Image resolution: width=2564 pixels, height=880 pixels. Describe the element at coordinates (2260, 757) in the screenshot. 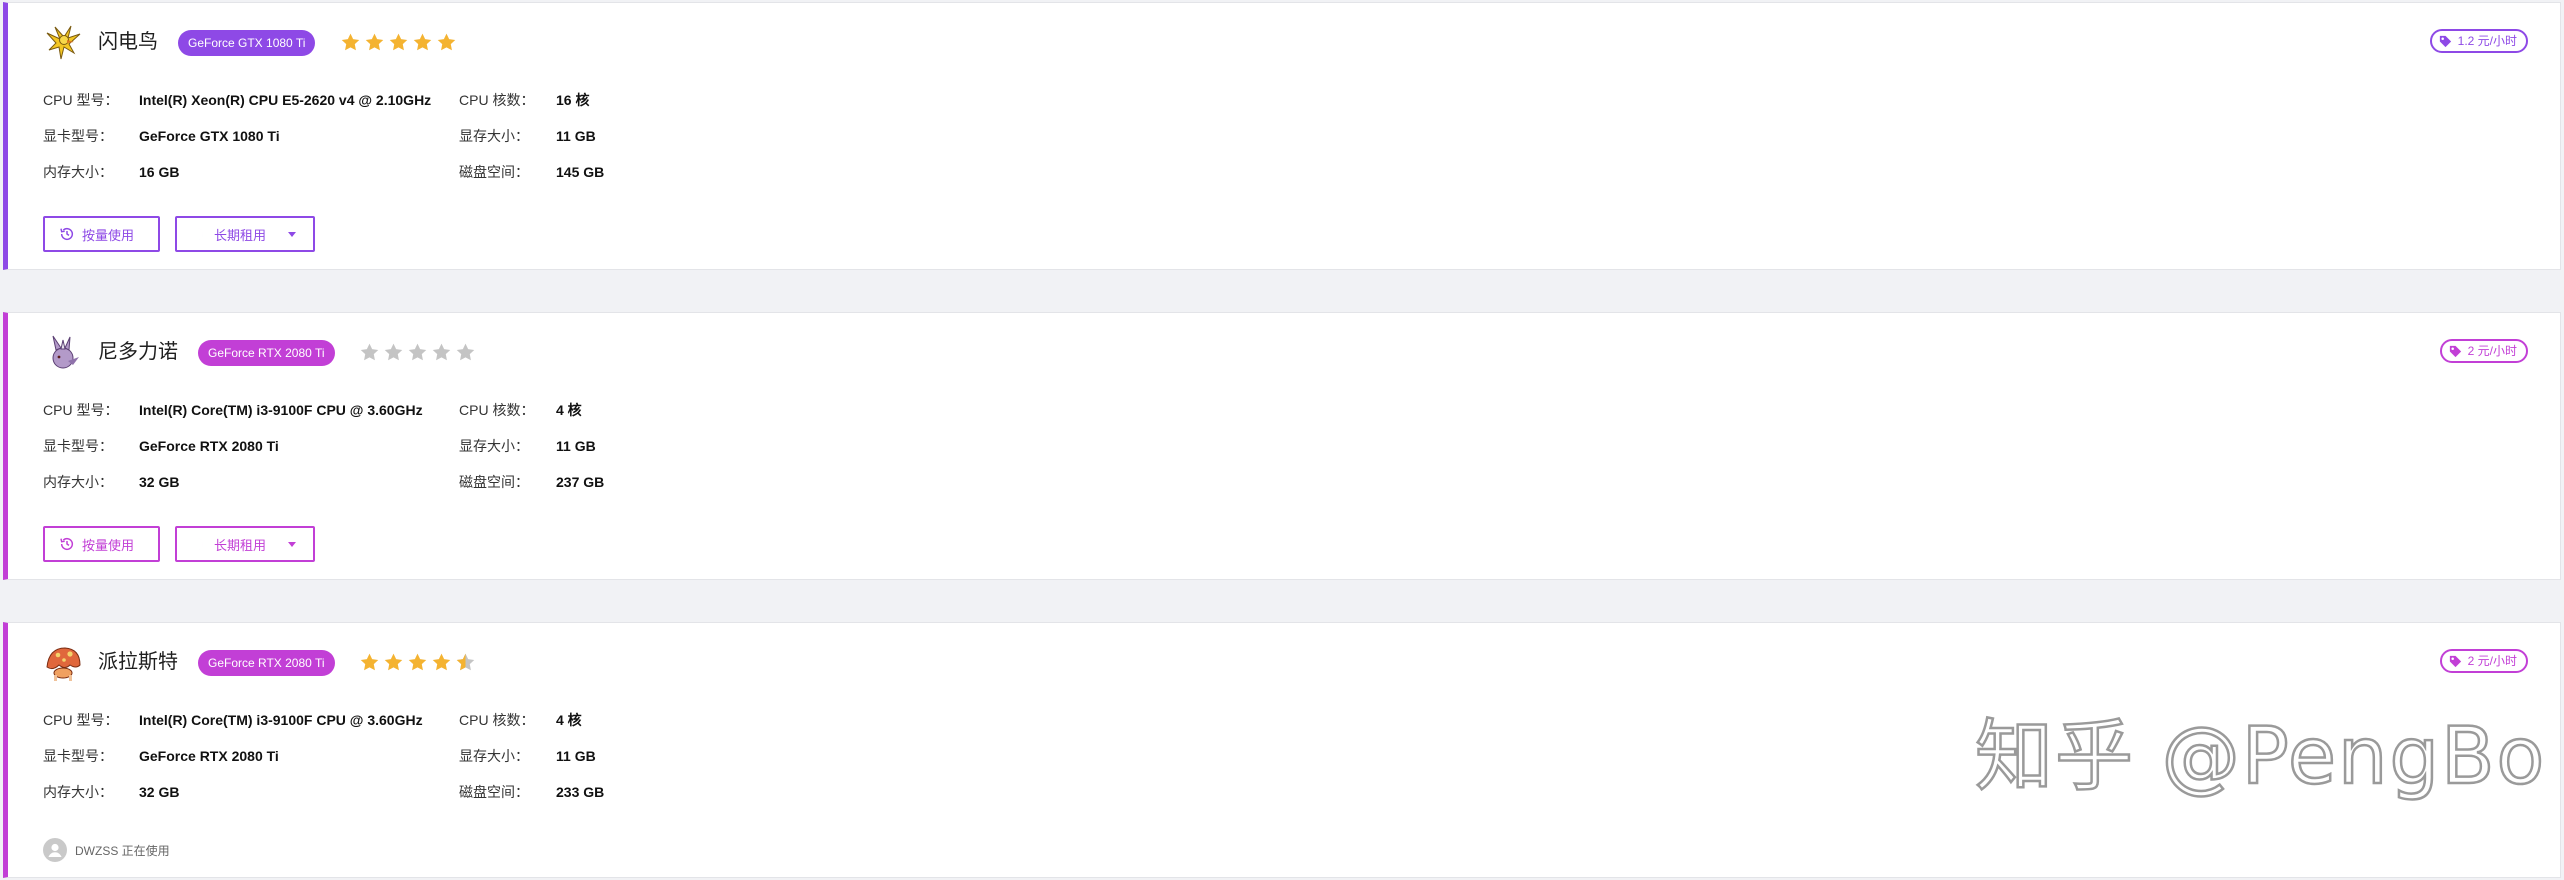

I see `watermark: 知乎 @PengBo` at that location.